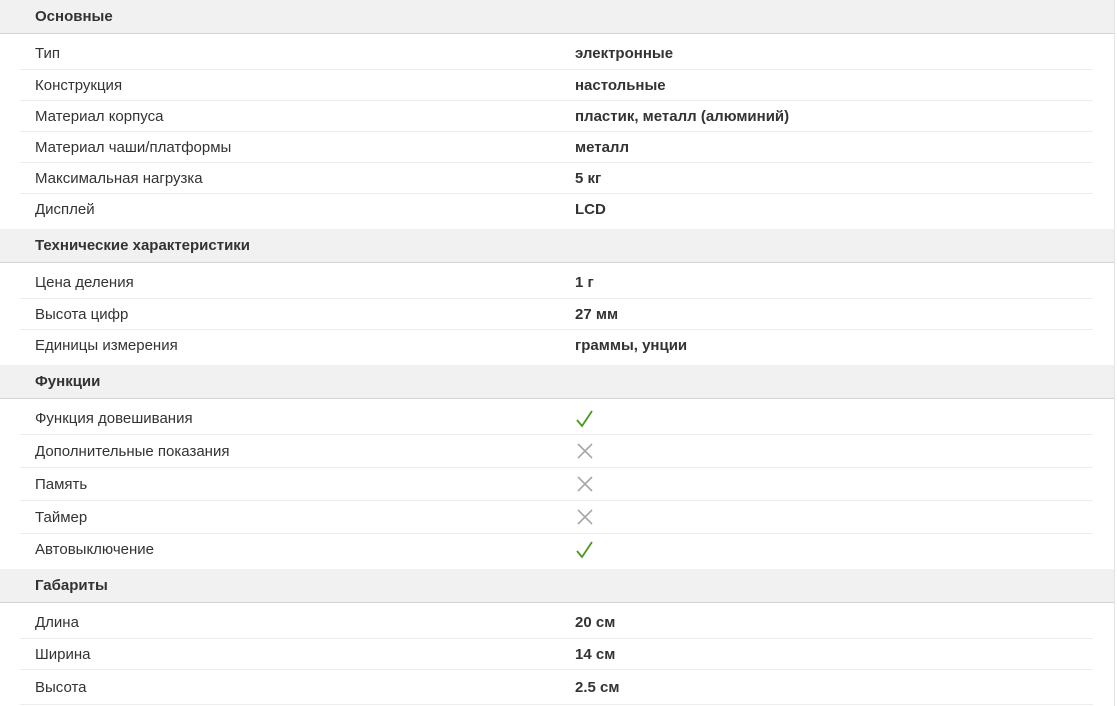 This screenshot has height=706, width=1117. Describe the element at coordinates (71, 585) in the screenshot. I see `section-title: Габариты` at that location.